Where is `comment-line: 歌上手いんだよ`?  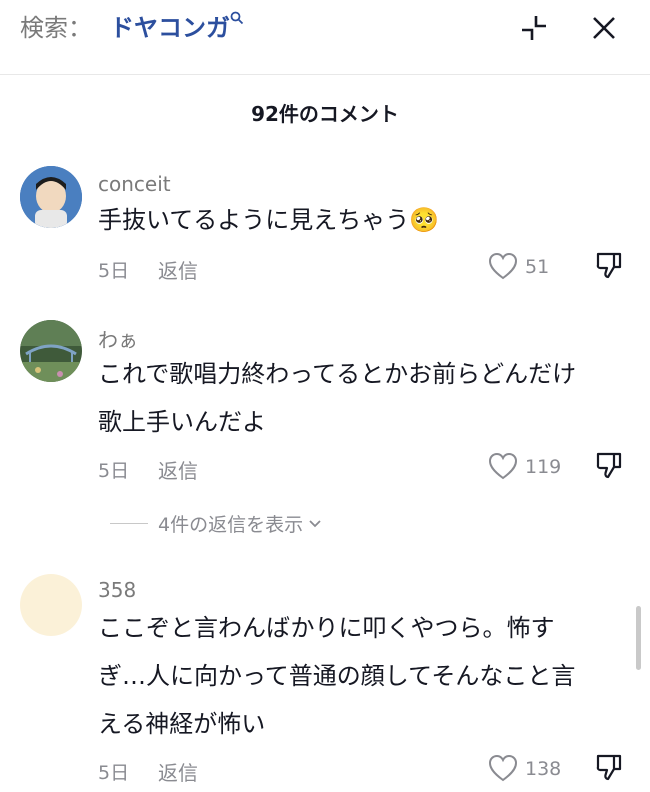 comment-line: 歌上手いんだよ is located at coordinates (182, 422).